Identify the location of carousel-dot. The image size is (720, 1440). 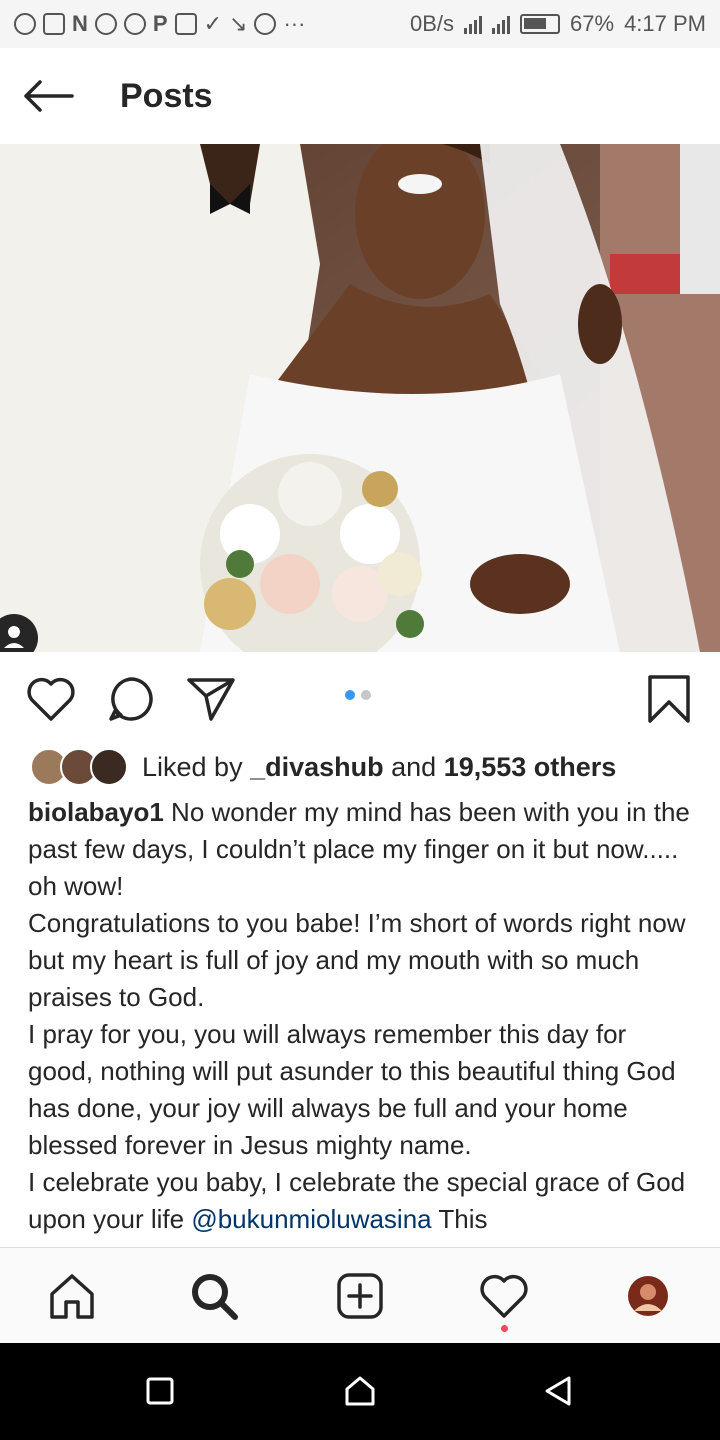
(366, 695).